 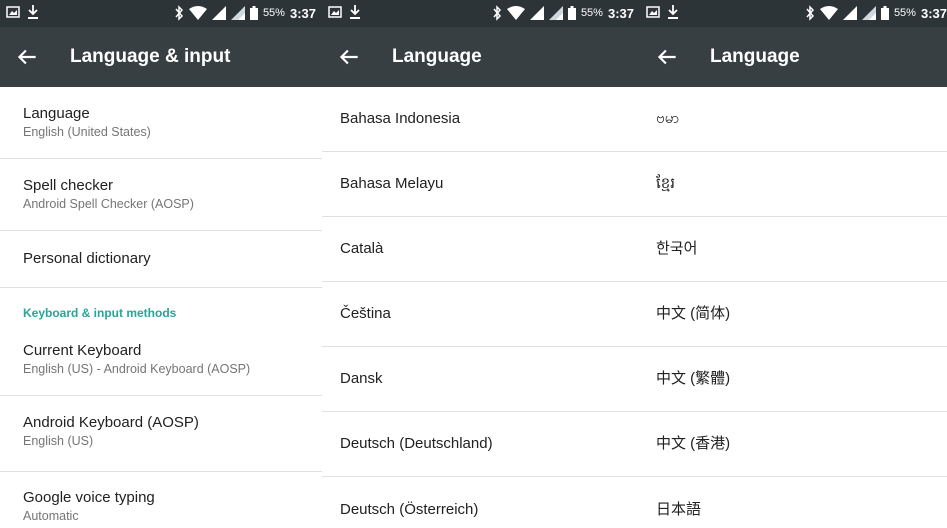 I want to click on setting-summary: English (US) - Android Keyboard (AOSP), so click(x=137, y=369).